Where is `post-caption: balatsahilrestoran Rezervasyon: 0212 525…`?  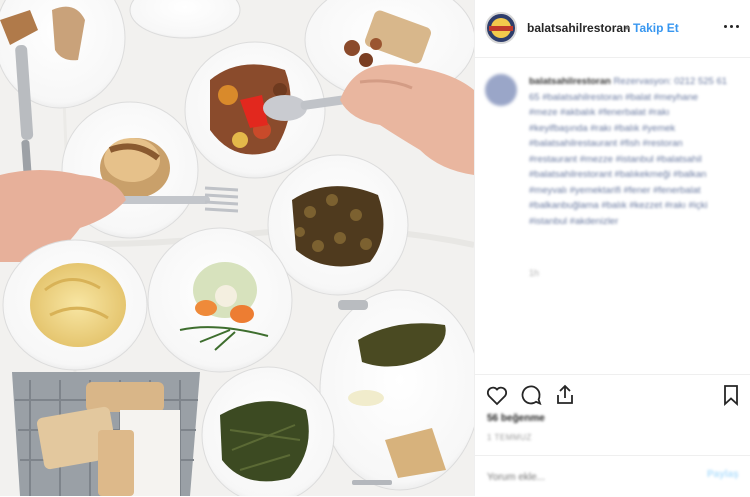 post-caption: balatsahilrestoran Rezervasyon: 0212 525… is located at coordinates (629, 151).